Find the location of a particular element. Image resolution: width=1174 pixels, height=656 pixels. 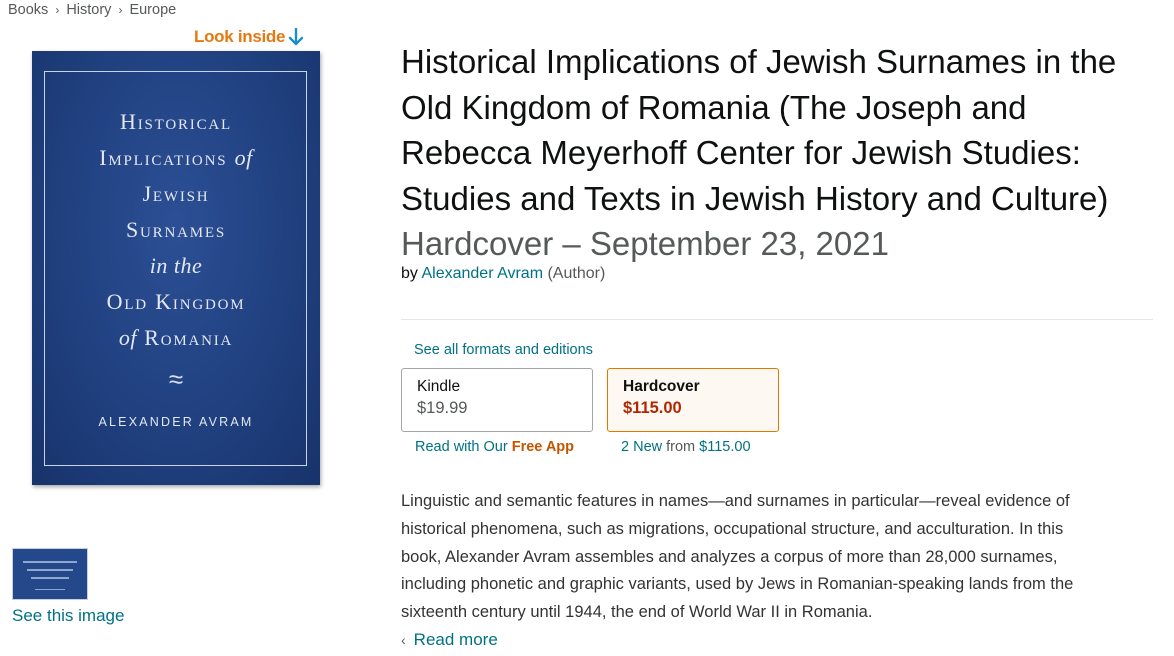

format-option-hardcover: Hardcover $115.00 is located at coordinates (693, 400).